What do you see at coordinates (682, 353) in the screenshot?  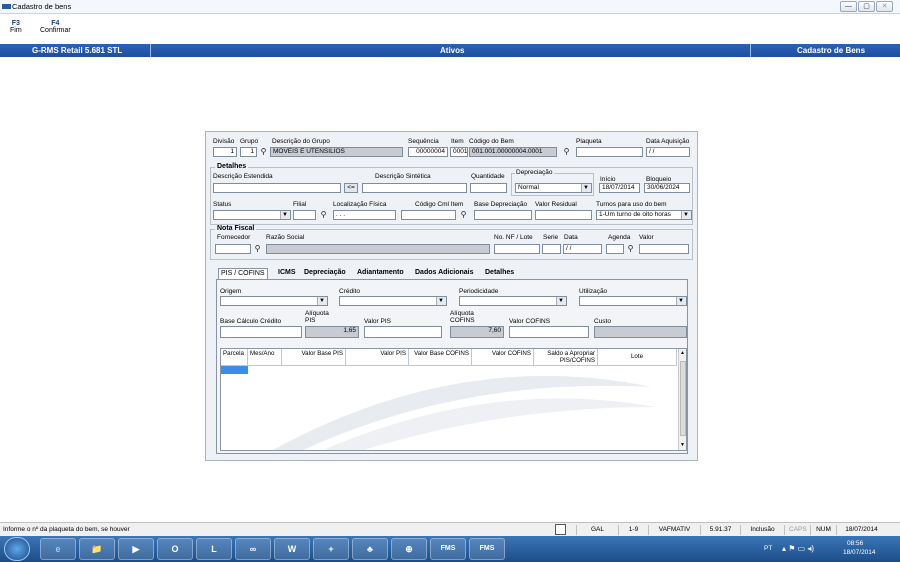 I see `scroll-up-icon: ▲` at bounding box center [682, 353].